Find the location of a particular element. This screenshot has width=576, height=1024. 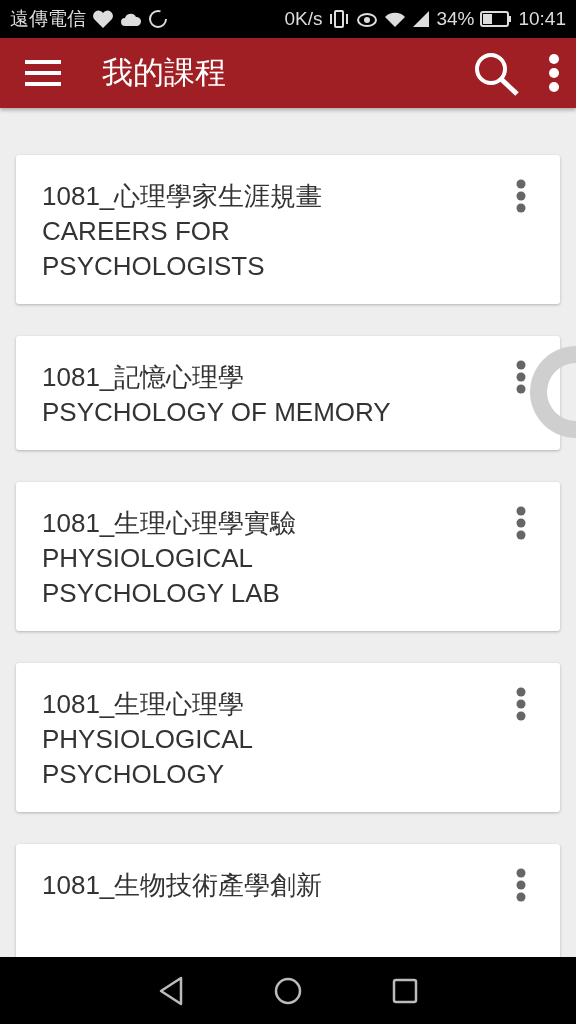

course-card: 1081_心理學家生涯規畫 CAREERS FOR PSYCHOLOGISTS is located at coordinates (288, 229).